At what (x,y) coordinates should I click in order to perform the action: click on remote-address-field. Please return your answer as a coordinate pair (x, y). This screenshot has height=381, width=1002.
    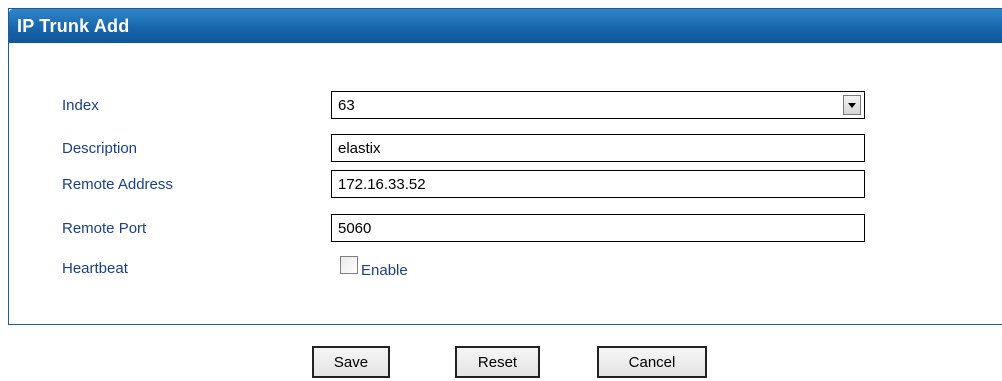
    Looking at the image, I should click on (598, 184).